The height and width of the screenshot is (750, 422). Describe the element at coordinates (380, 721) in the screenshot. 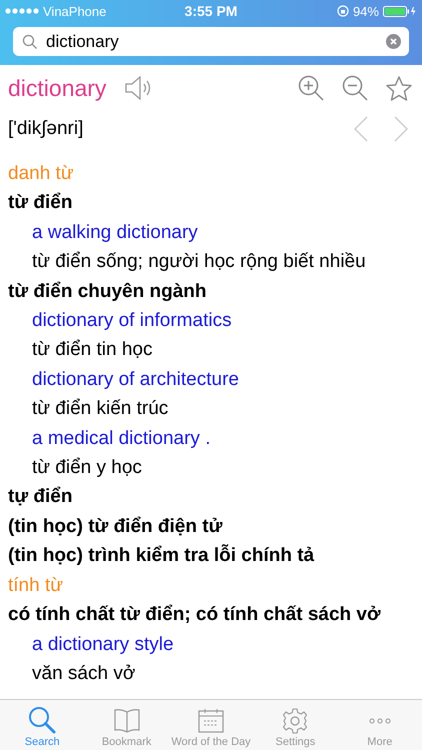

I see `more-icon` at that location.